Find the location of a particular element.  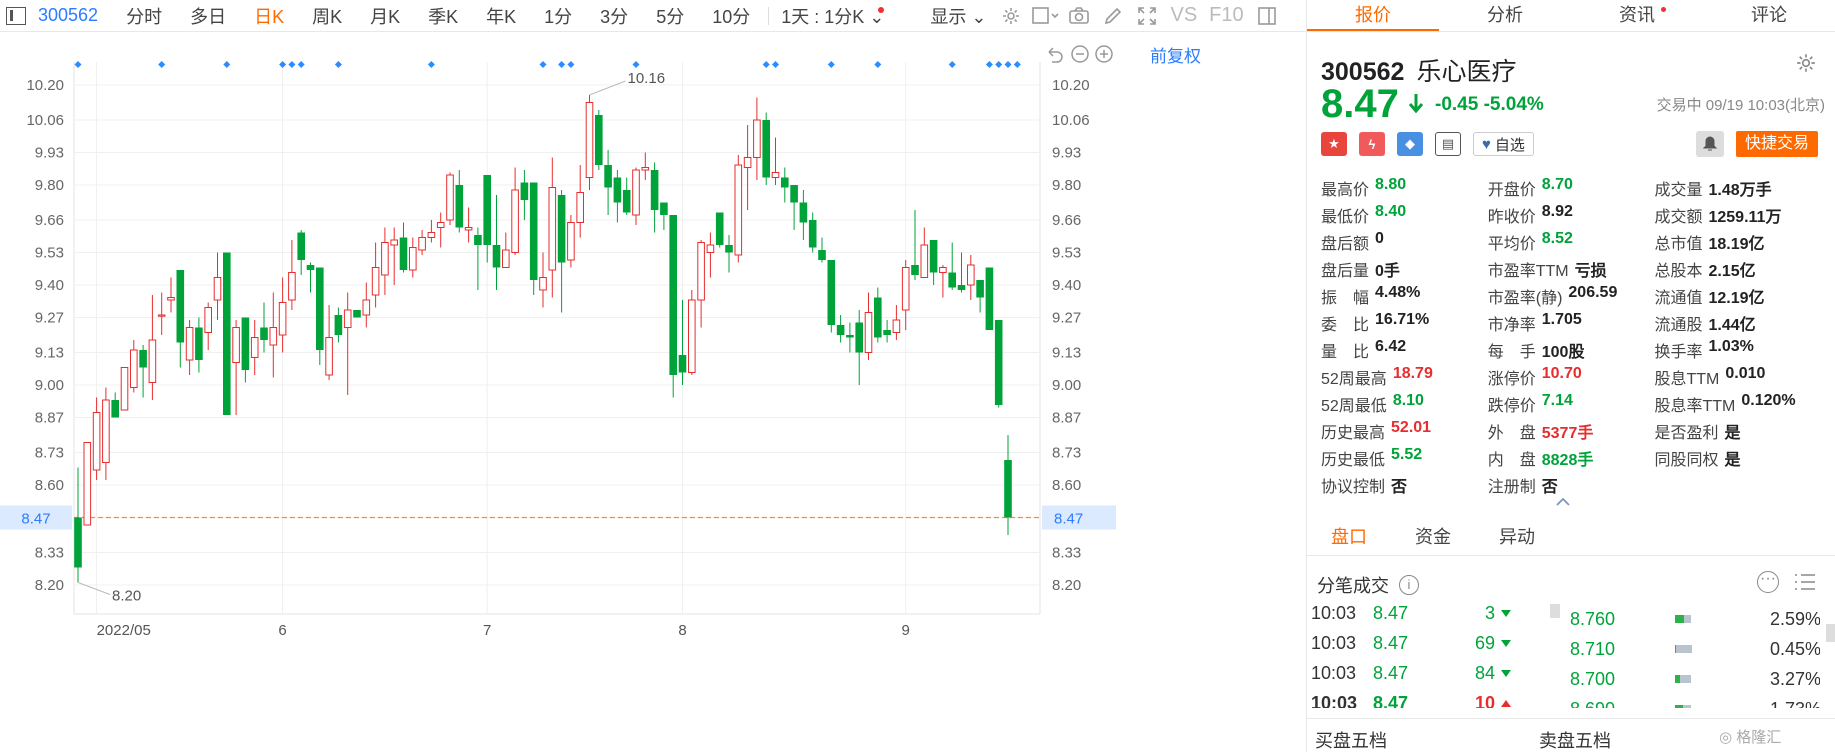

zoom-out-icon is located at coordinates (1080, 54).